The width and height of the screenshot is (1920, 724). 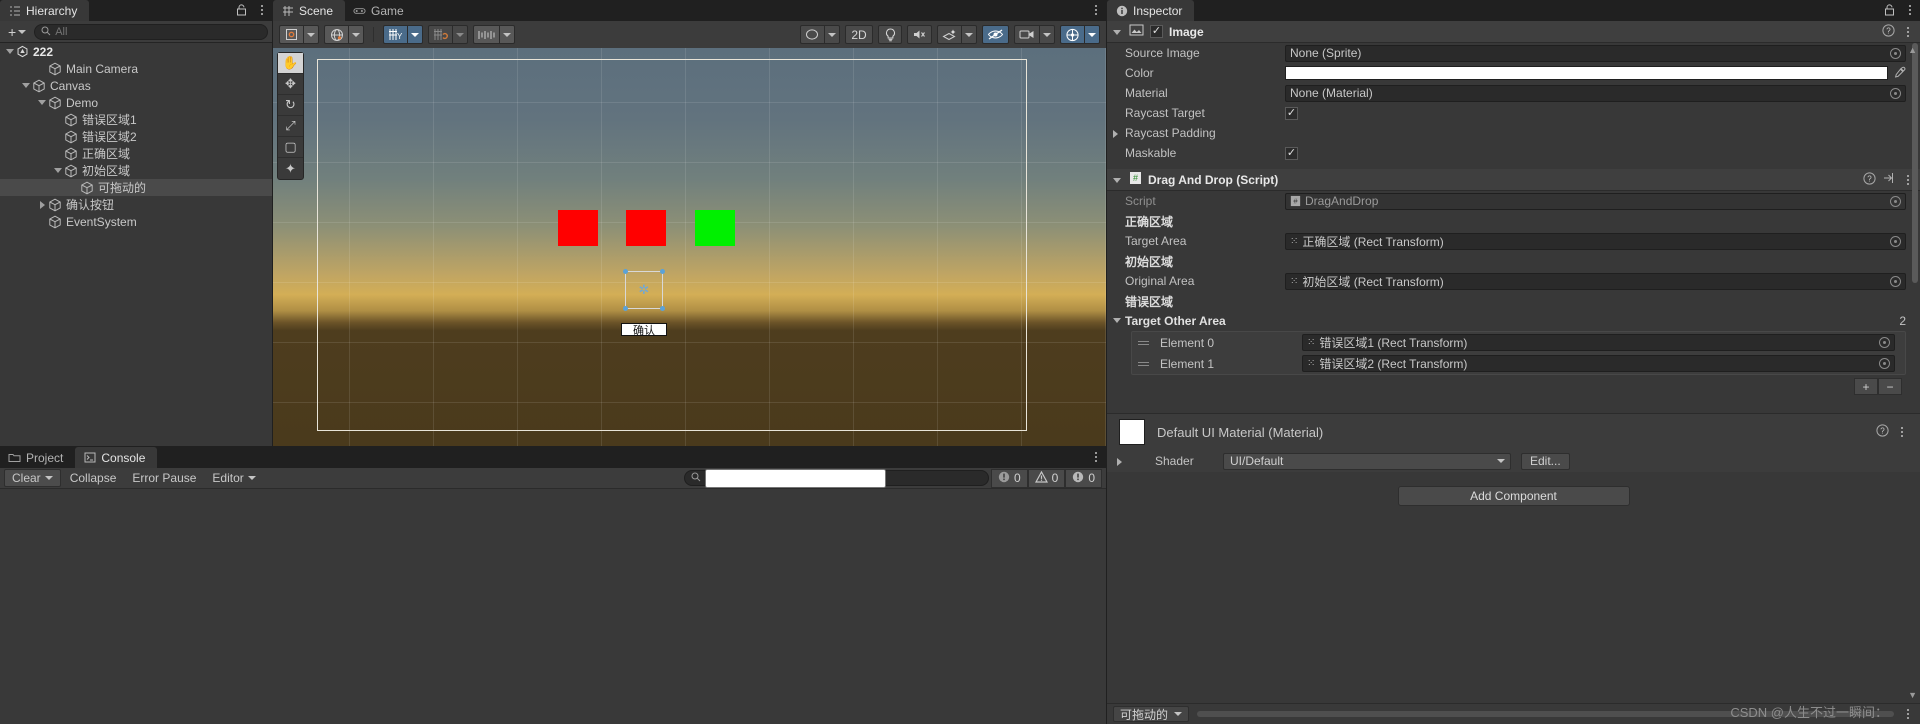 What do you see at coordinates (494, 34) in the screenshot?
I see `snap-increment-group` at bounding box center [494, 34].